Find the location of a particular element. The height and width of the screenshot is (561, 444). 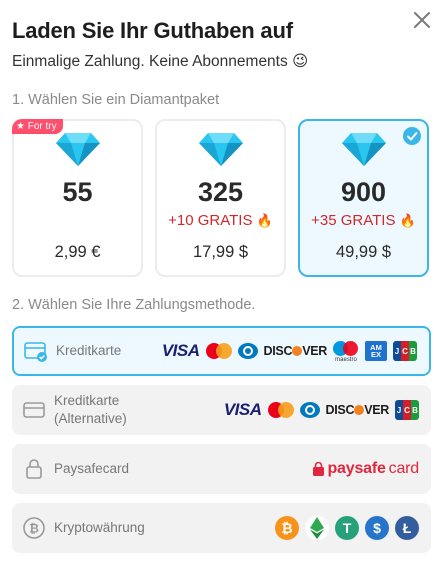

step-1-label: 1. Wählen Sie ein Diamantpaket is located at coordinates (116, 100).